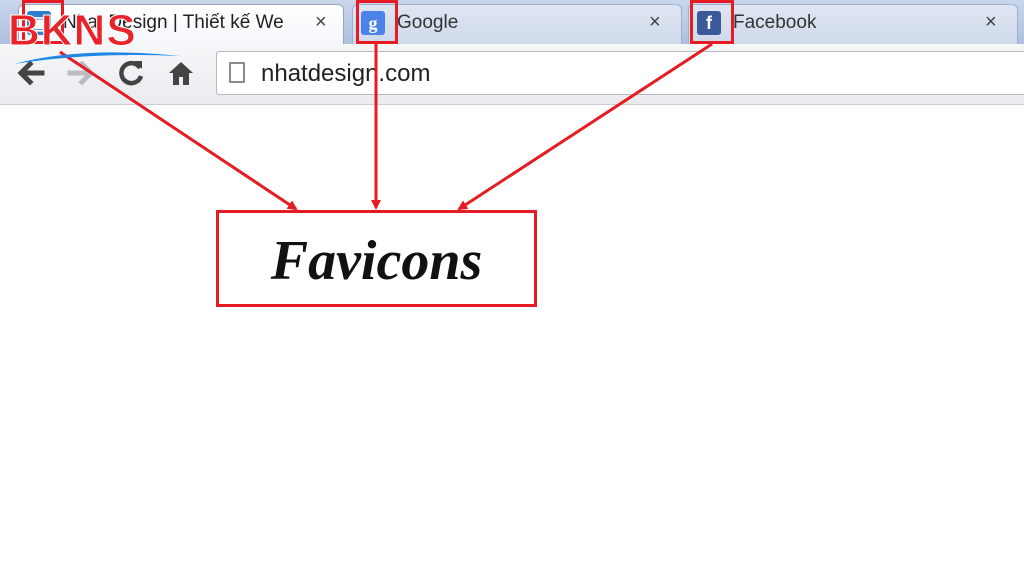 The image size is (1024, 576). Describe the element at coordinates (517, 24) in the screenshot. I see `tab-google: g Google ×` at that location.